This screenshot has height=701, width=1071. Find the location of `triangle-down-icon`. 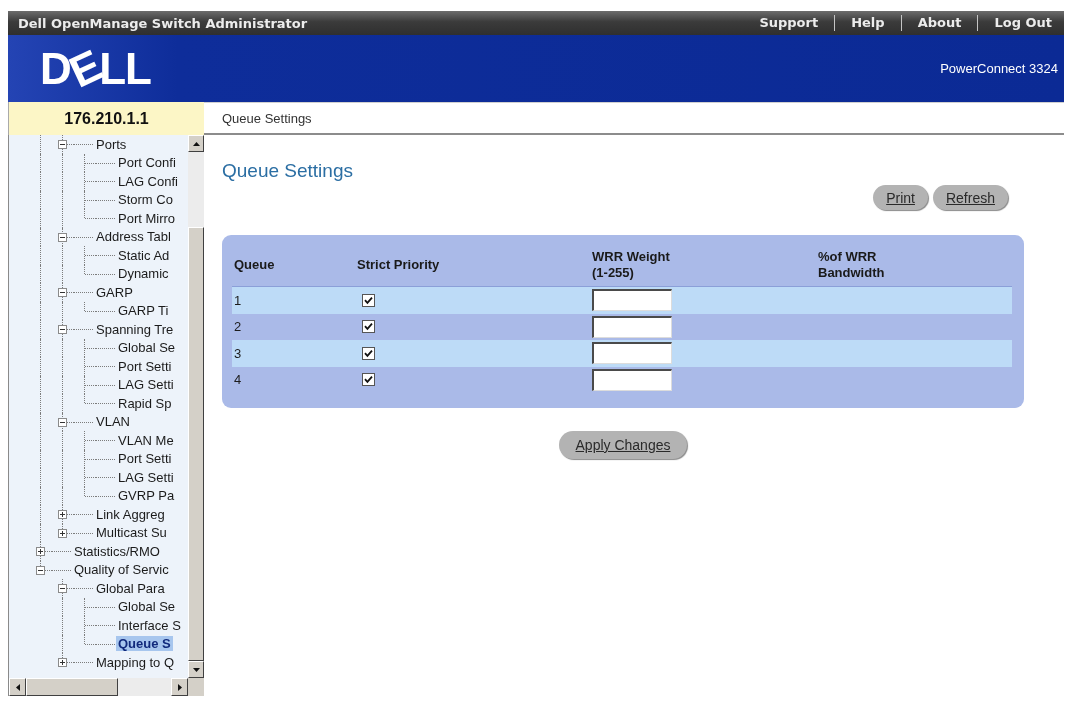

triangle-down-icon is located at coordinates (196, 669).